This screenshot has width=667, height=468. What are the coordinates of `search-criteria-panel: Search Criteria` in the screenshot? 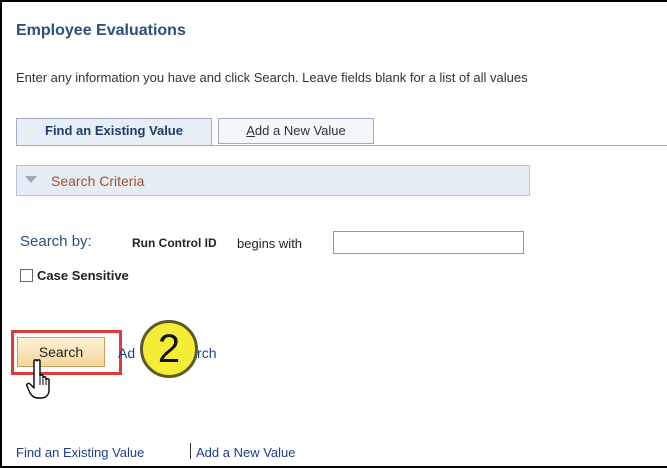 It's located at (273, 180).